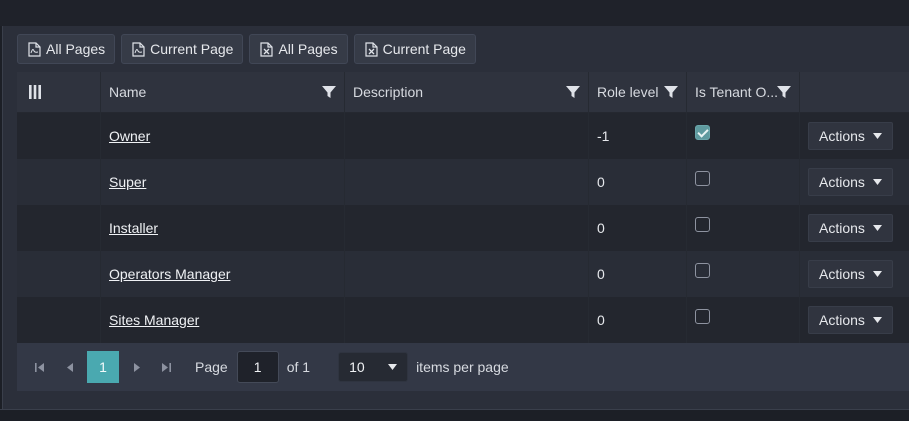  Describe the element at coordinates (467, 92) in the screenshot. I see `column-header-description: Description` at that location.